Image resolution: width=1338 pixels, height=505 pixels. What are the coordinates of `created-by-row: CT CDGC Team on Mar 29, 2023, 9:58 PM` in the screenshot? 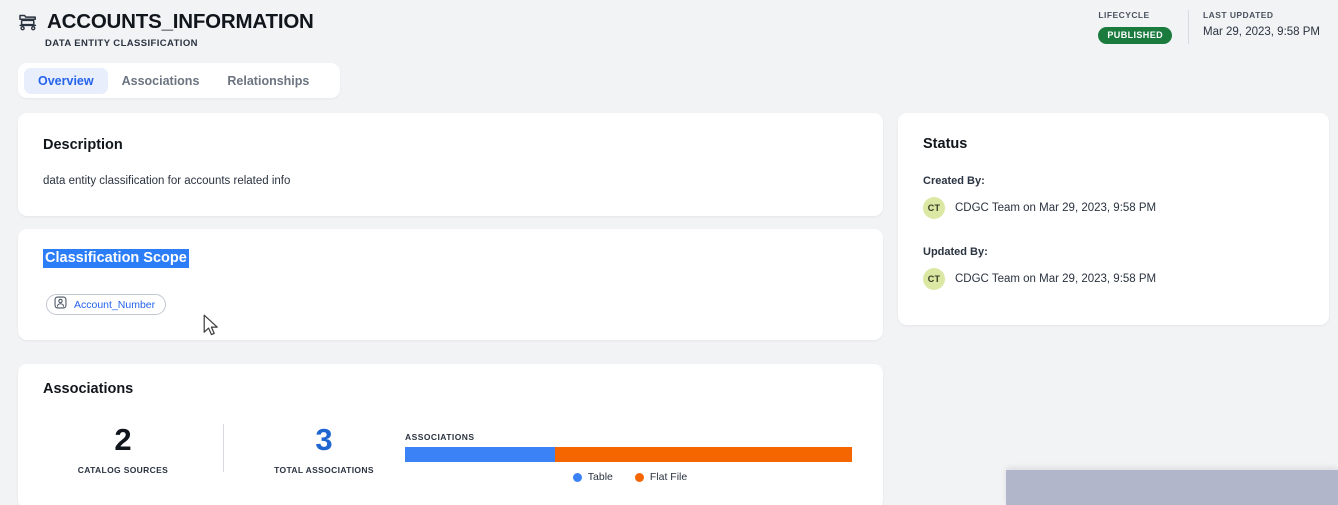 It's located at (1039, 208).